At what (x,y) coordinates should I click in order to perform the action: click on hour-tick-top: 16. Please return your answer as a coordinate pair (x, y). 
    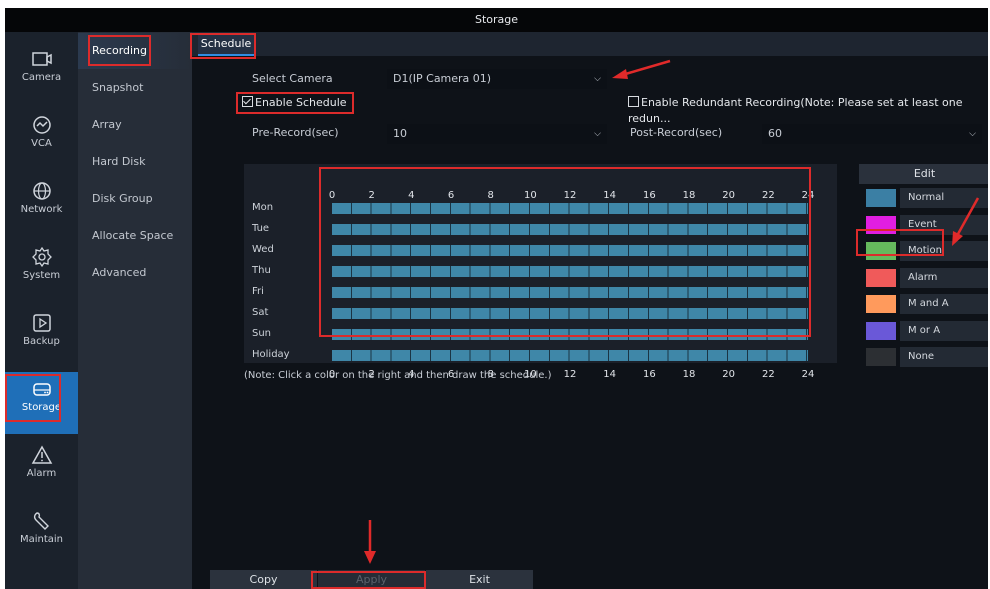
    Looking at the image, I should click on (649, 195).